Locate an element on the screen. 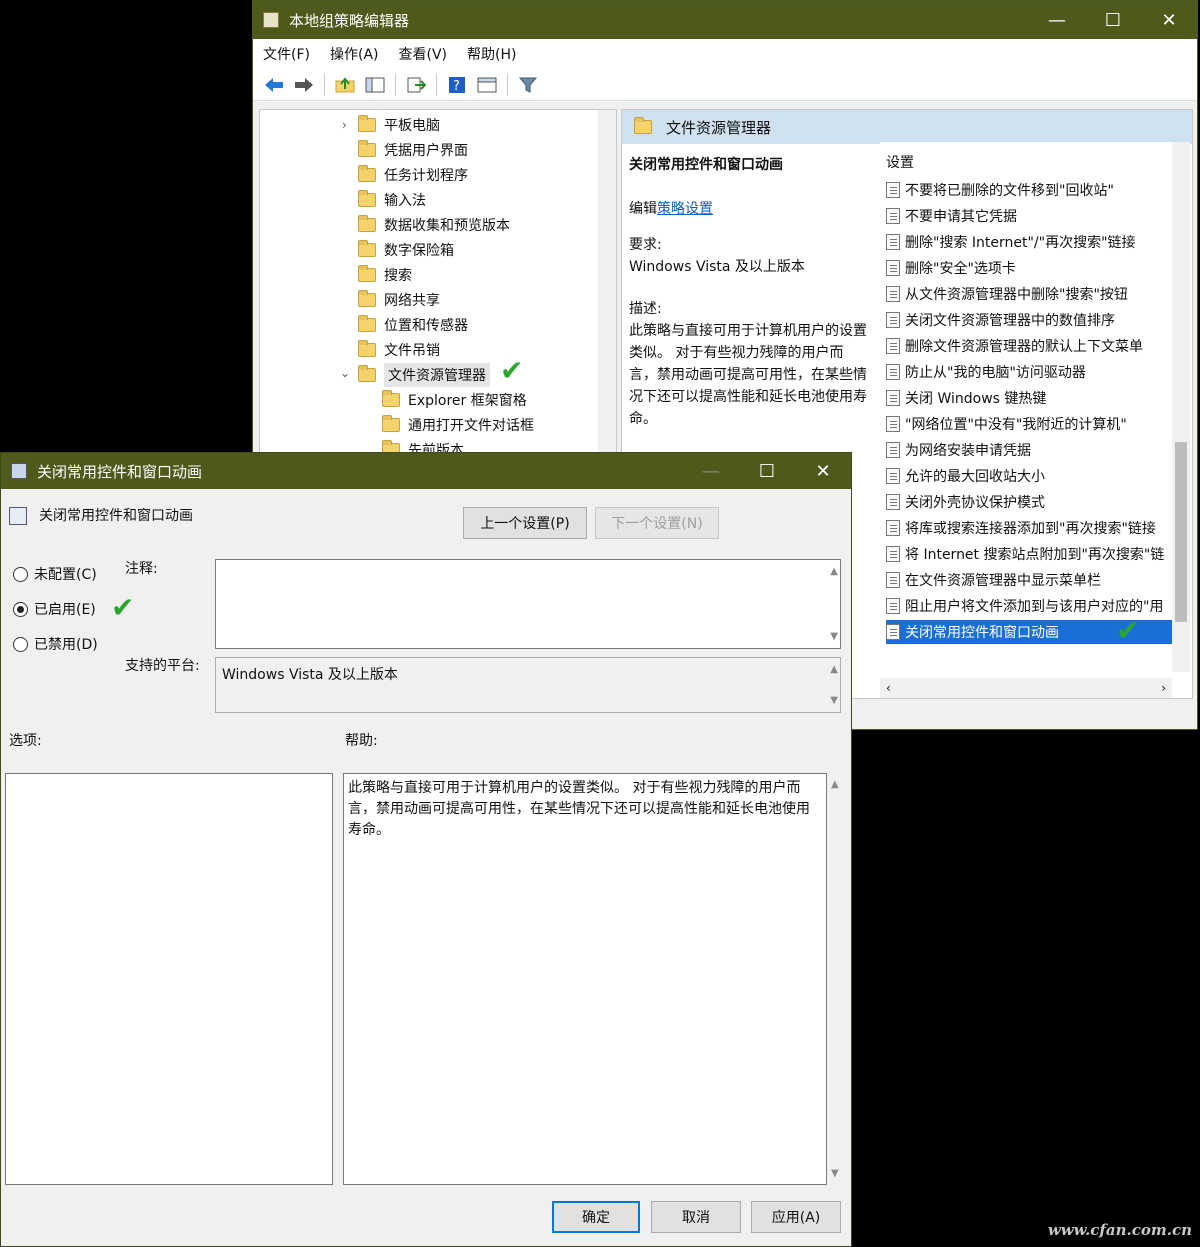  setting-label: 在文件资源管理器中显示菜单栏 is located at coordinates (1003, 581).